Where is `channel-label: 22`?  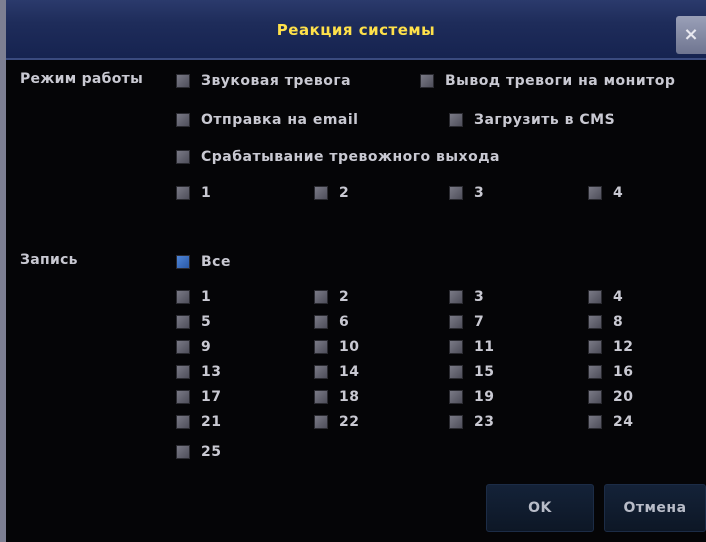
channel-label: 22 is located at coordinates (349, 422).